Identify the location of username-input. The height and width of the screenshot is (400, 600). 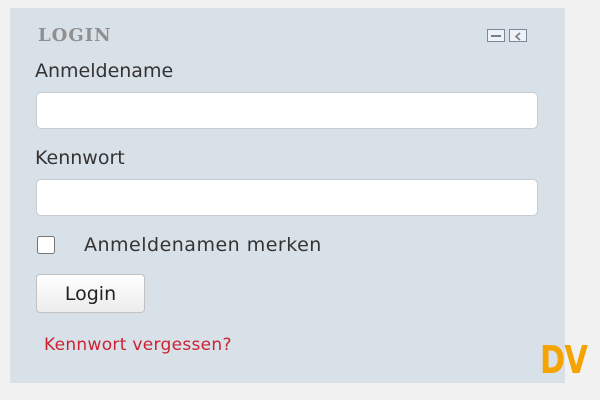
(287, 110).